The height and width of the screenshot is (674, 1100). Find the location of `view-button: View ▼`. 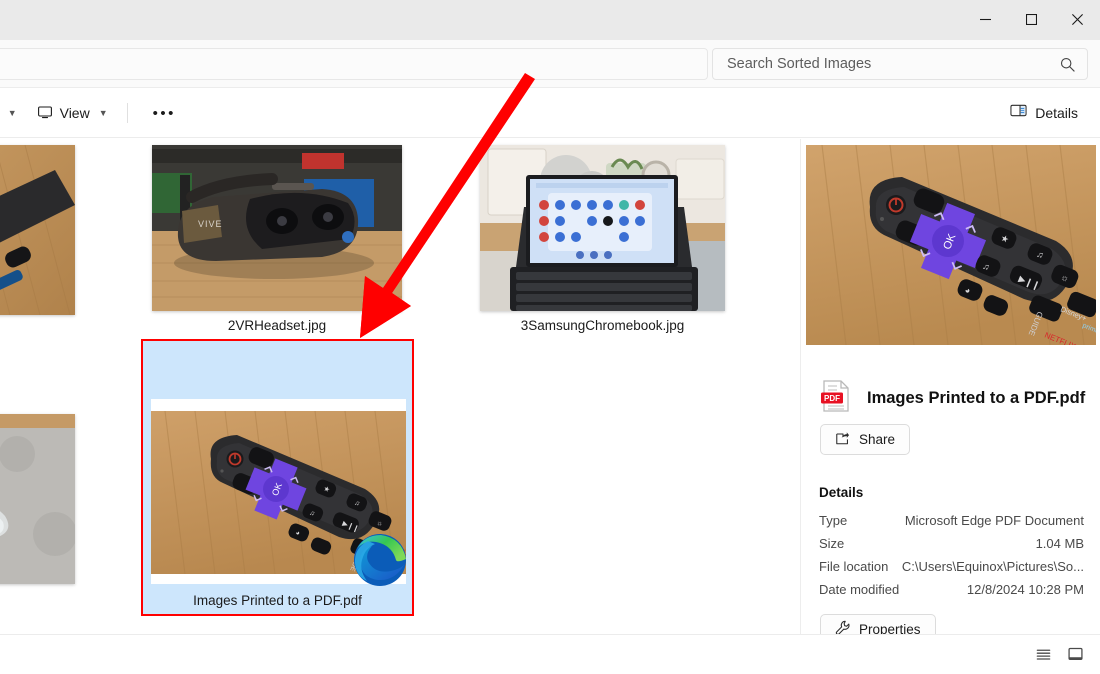

view-button: View ▼ is located at coordinates (72, 113).